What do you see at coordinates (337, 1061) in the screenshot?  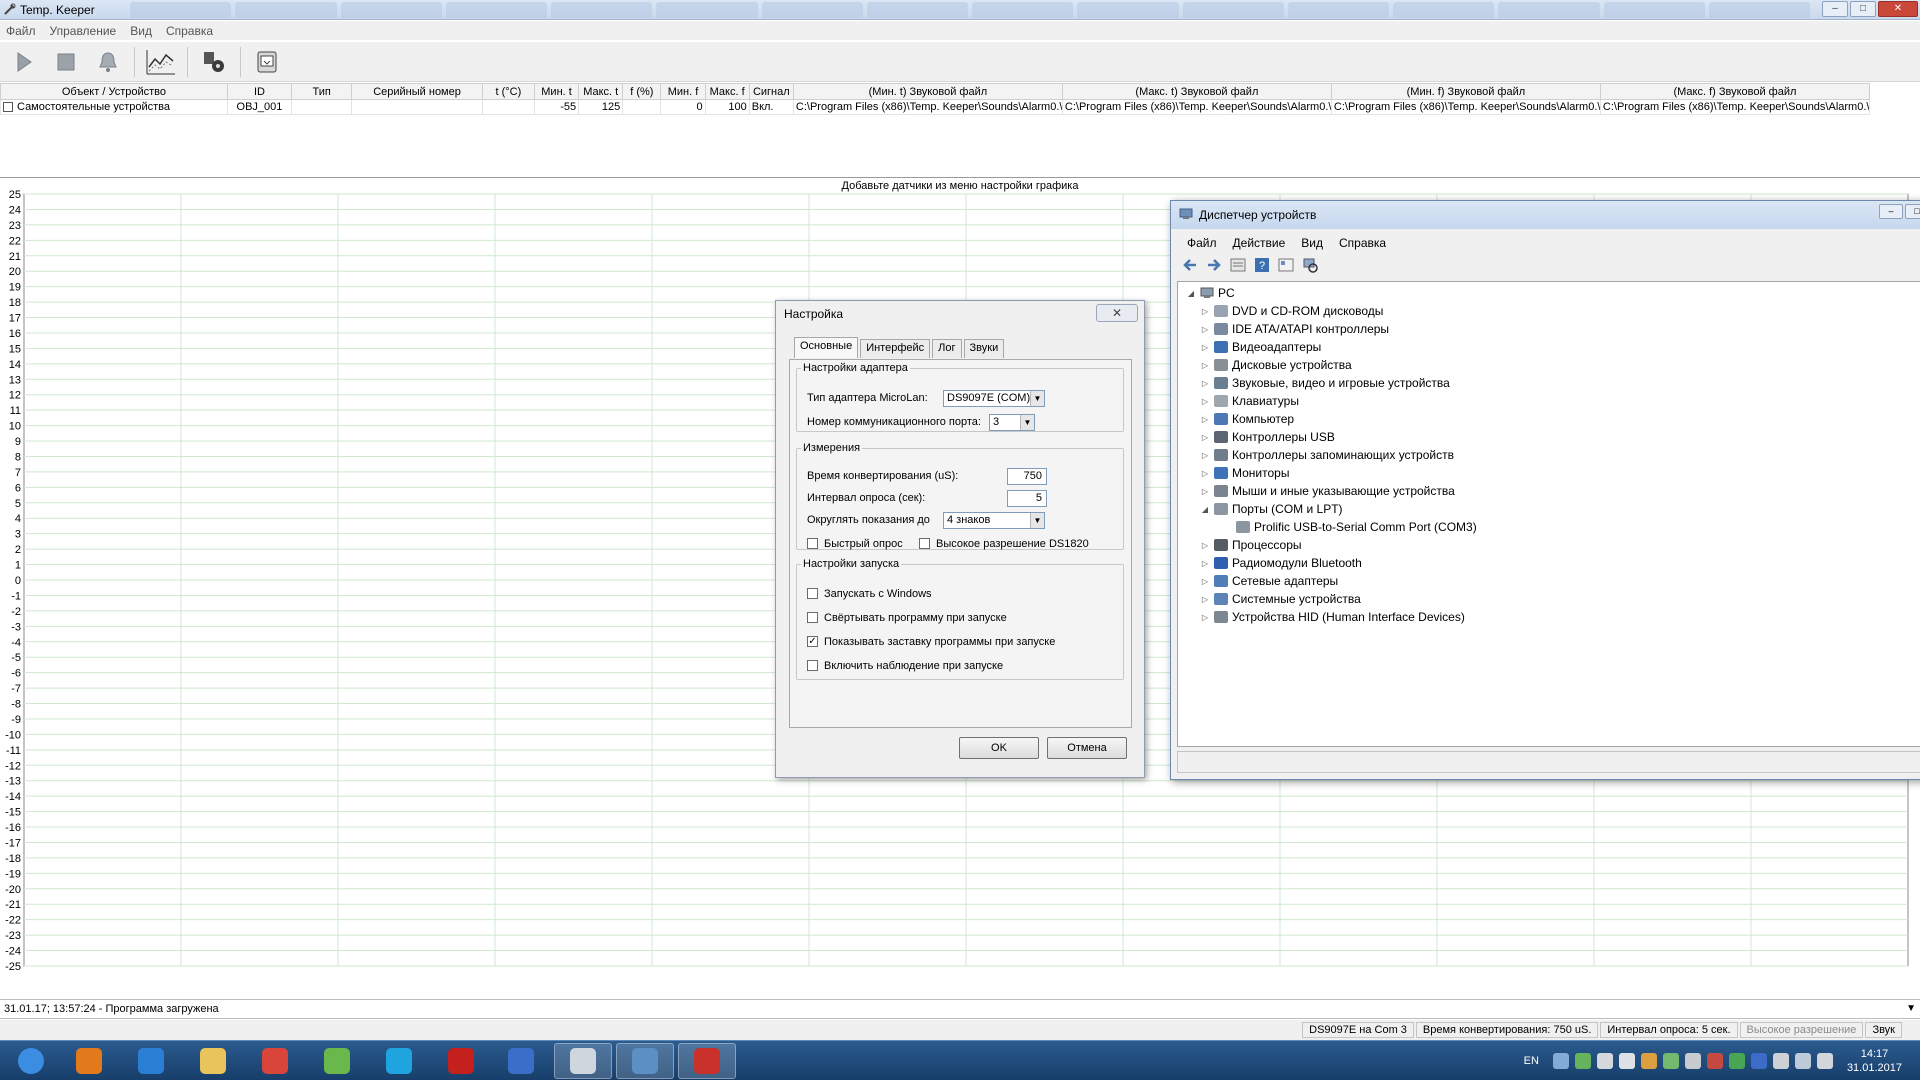 I see `utorrent-icon` at bounding box center [337, 1061].